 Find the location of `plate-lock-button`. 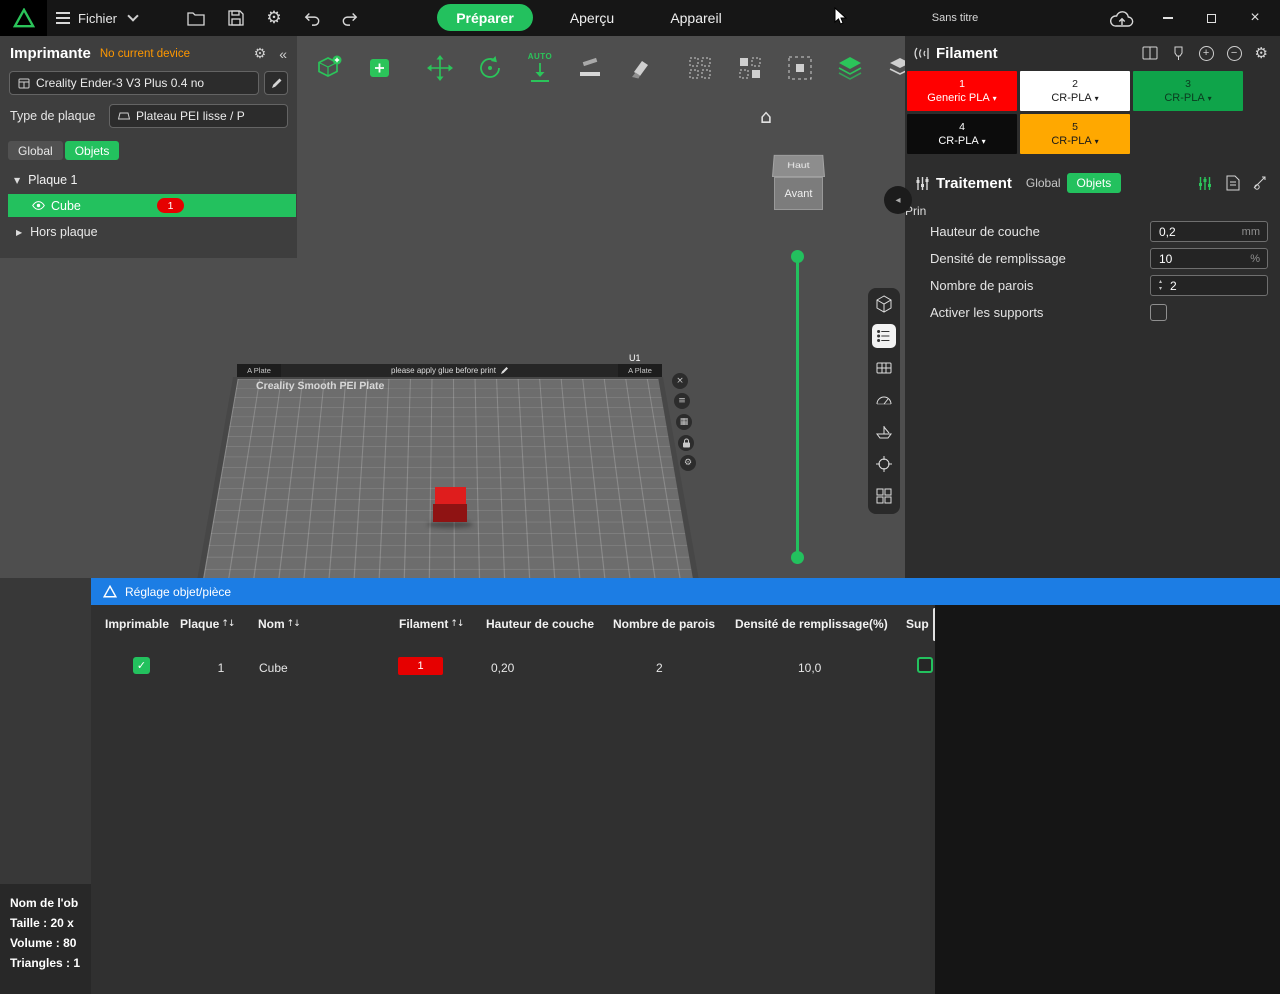

plate-lock-button is located at coordinates (686, 443).